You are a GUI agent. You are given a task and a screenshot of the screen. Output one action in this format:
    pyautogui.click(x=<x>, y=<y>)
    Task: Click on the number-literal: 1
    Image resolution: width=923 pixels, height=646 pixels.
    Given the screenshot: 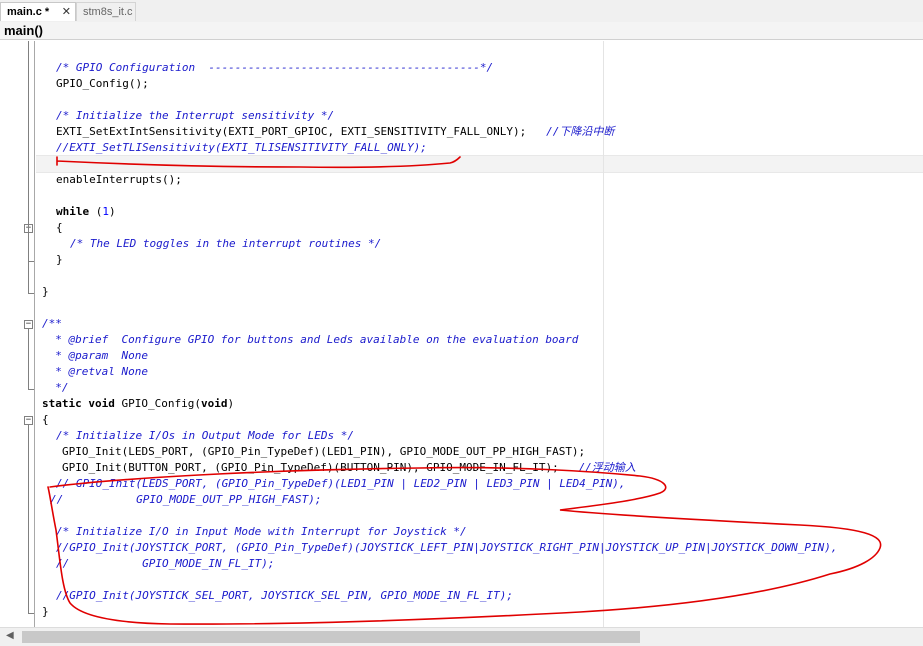 What is the action you would take?
    pyautogui.click(x=105, y=211)
    